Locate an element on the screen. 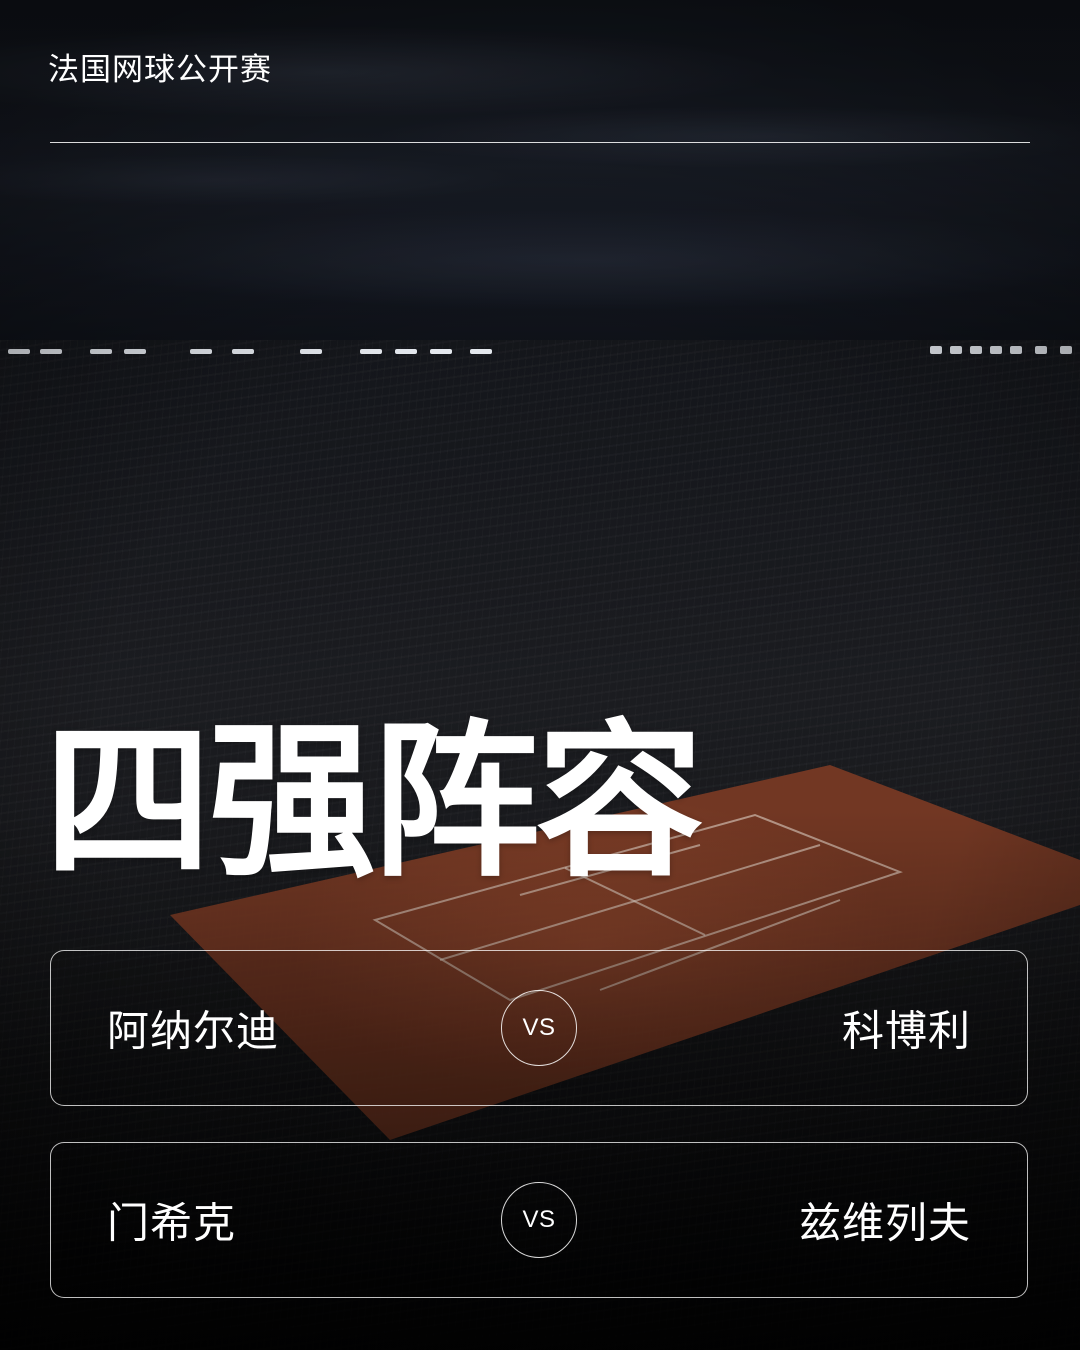  player-left-name: 阿纳尔迪 is located at coordinates (193, 1031).